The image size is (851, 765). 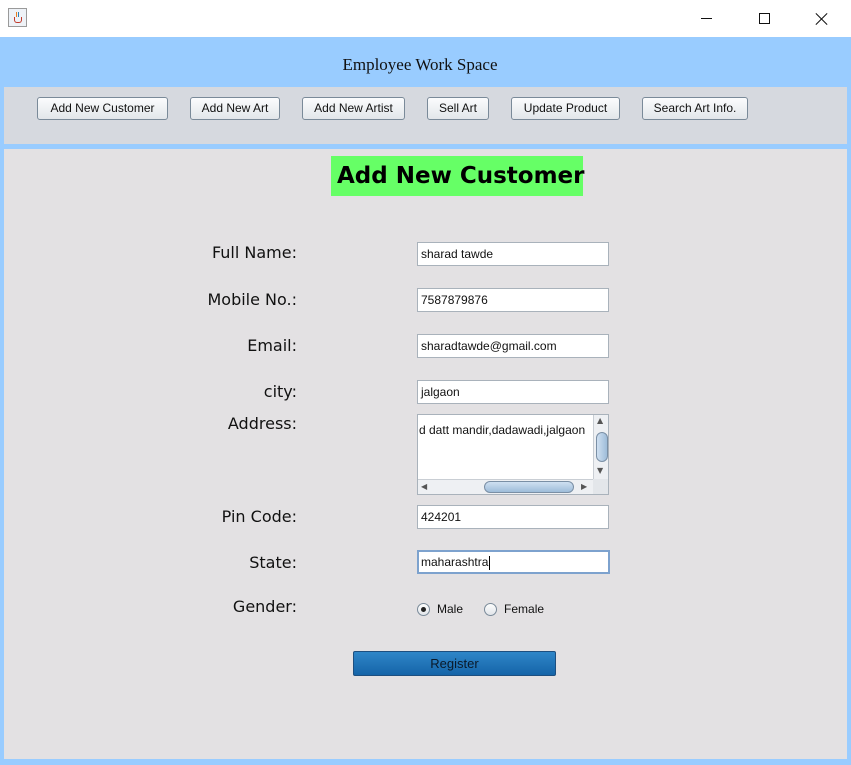 I want to click on vertical-scroll-thumb, so click(x=602, y=447).